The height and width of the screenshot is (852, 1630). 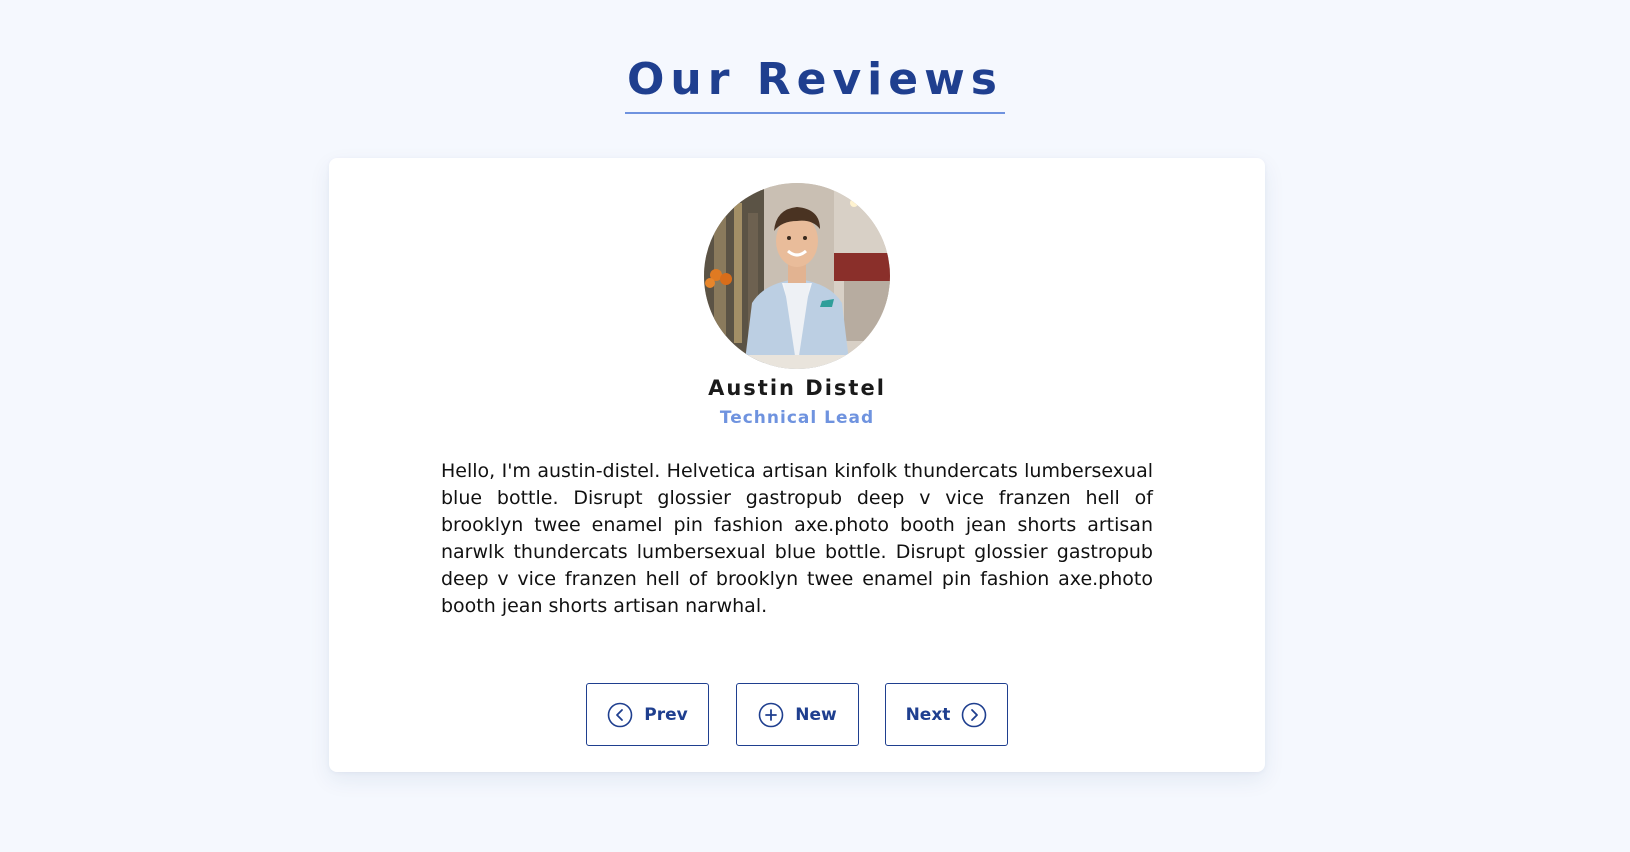 I want to click on reviewer-job-title: Technical Lead, so click(x=797, y=418).